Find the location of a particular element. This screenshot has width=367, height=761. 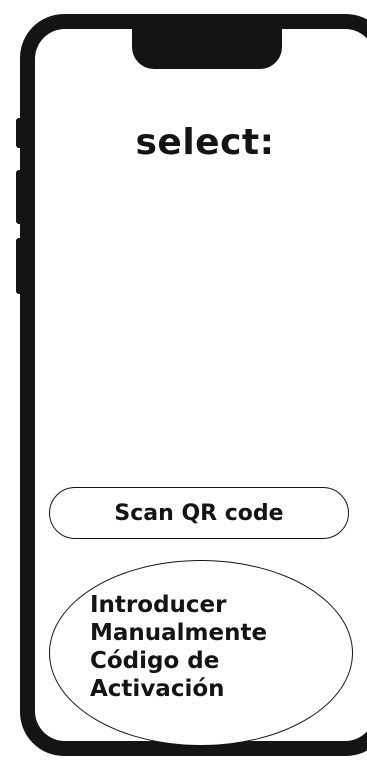

scan-qr-label: Scan QR code is located at coordinates (199, 513).